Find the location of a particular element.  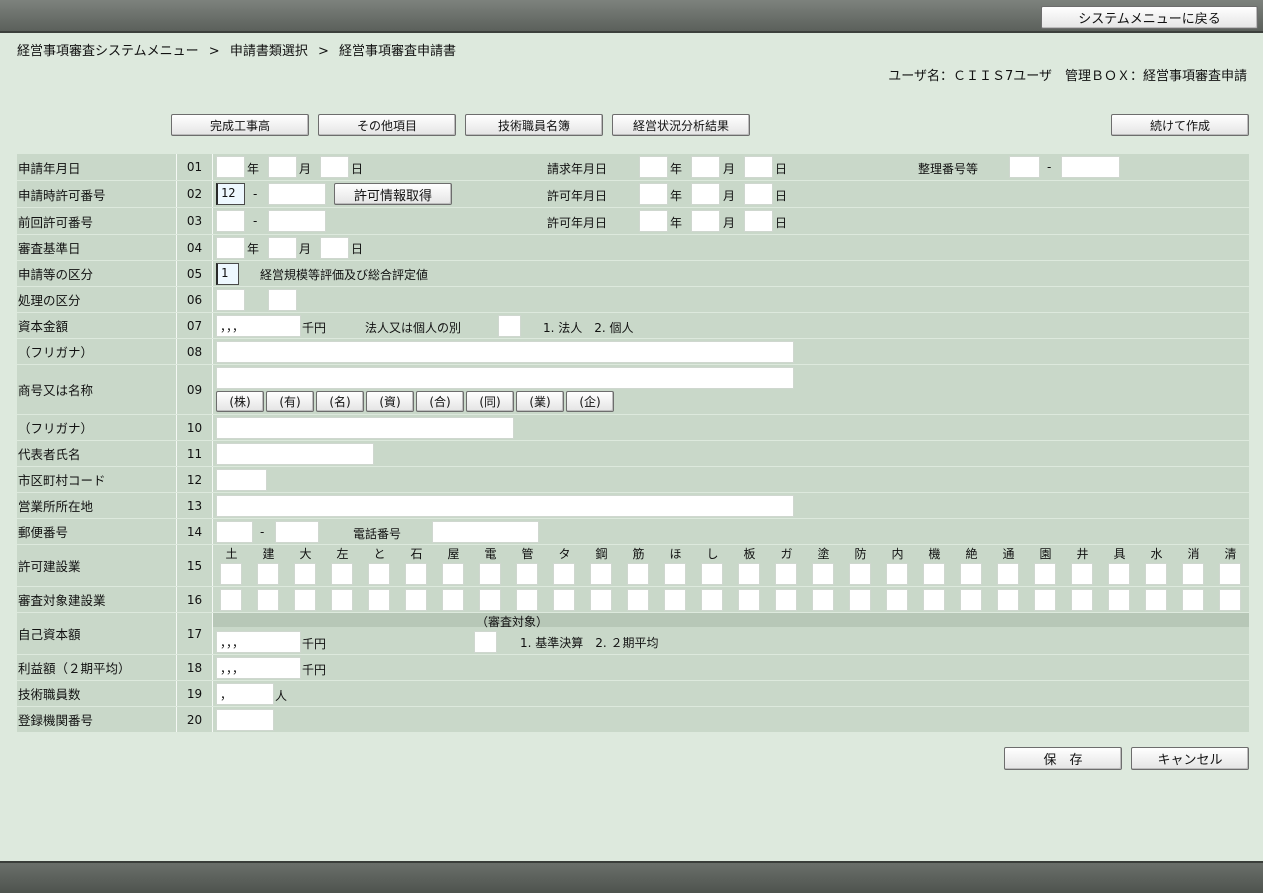

engineer-count-input: ， is located at coordinates (245, 694).